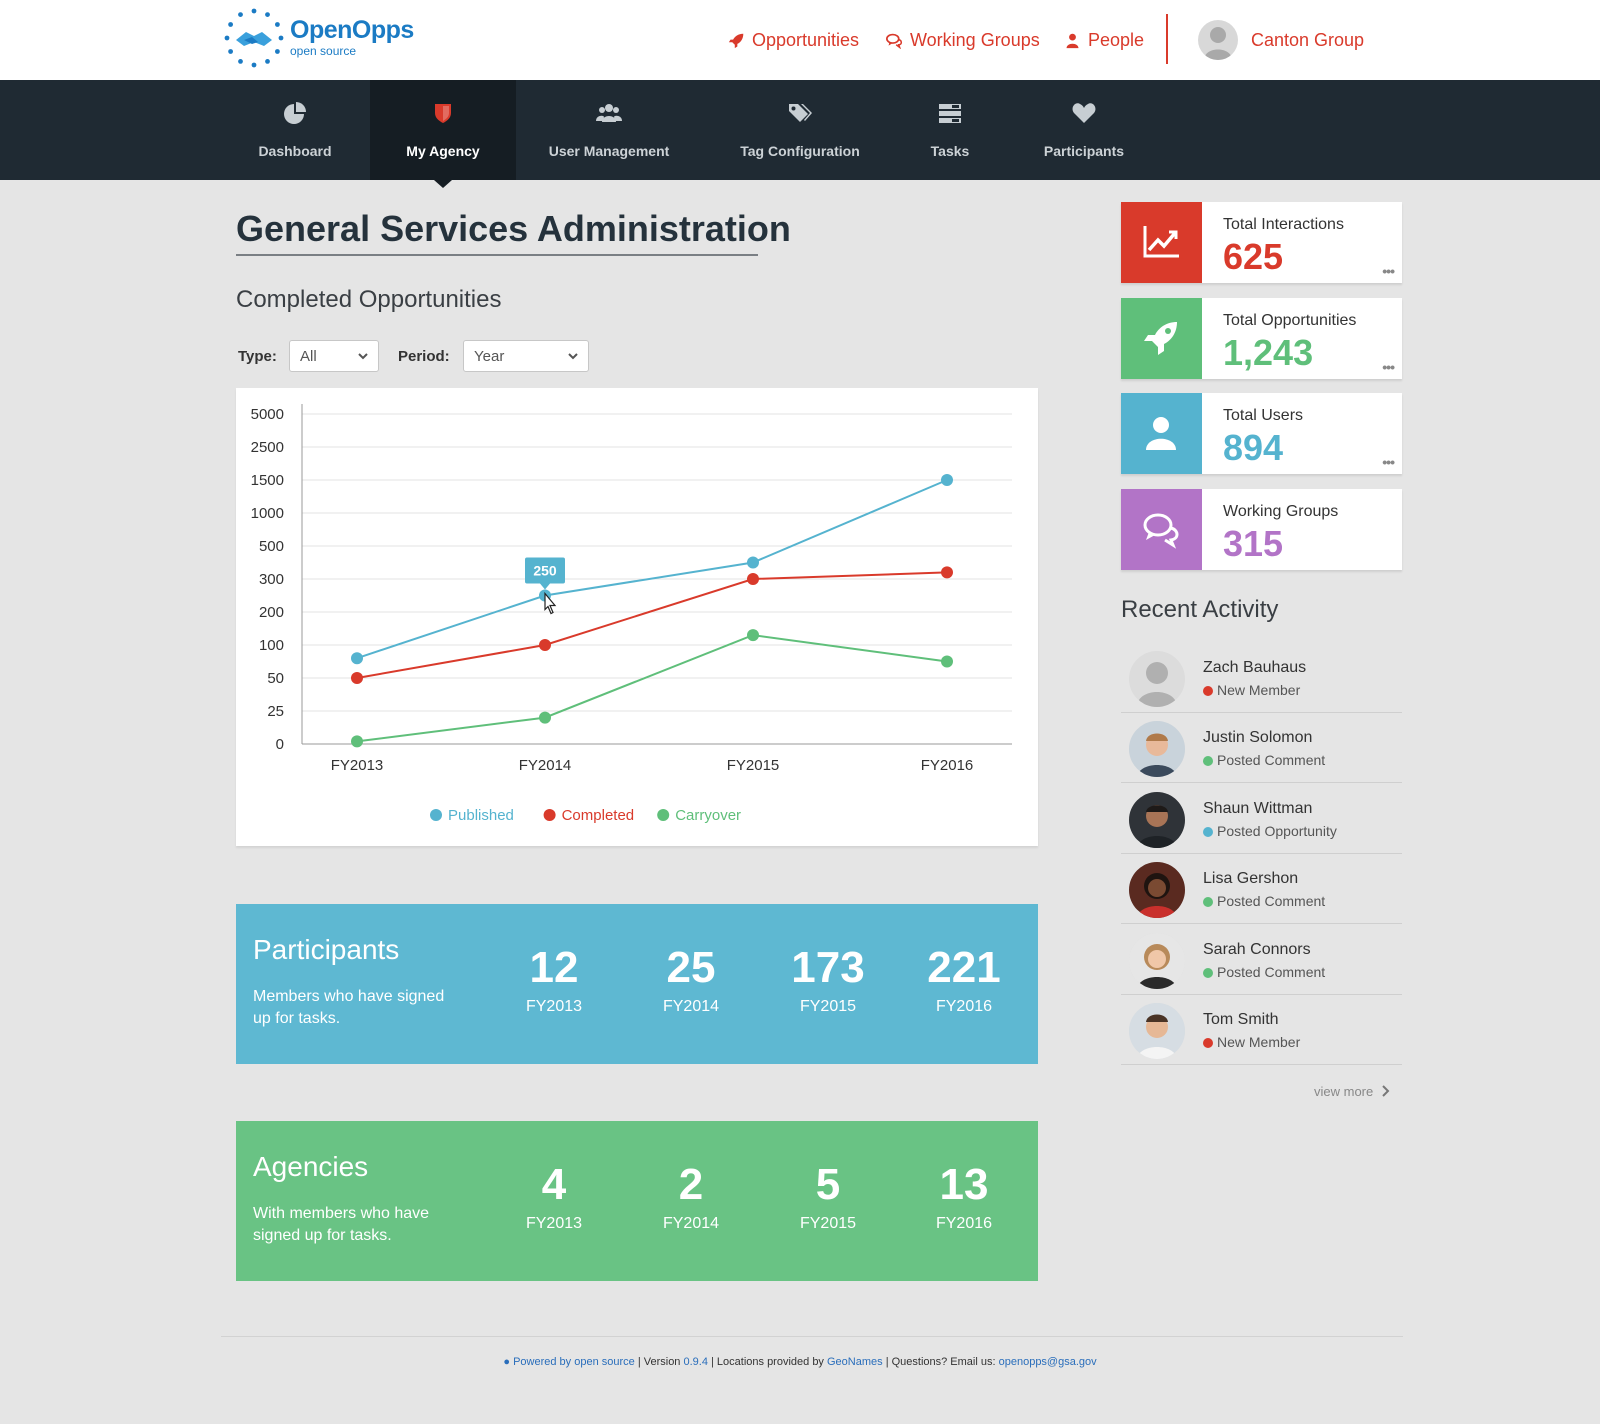 This screenshot has height=1424, width=1600. What do you see at coordinates (323, 51) in the screenshot?
I see `logo-tagline: open source` at bounding box center [323, 51].